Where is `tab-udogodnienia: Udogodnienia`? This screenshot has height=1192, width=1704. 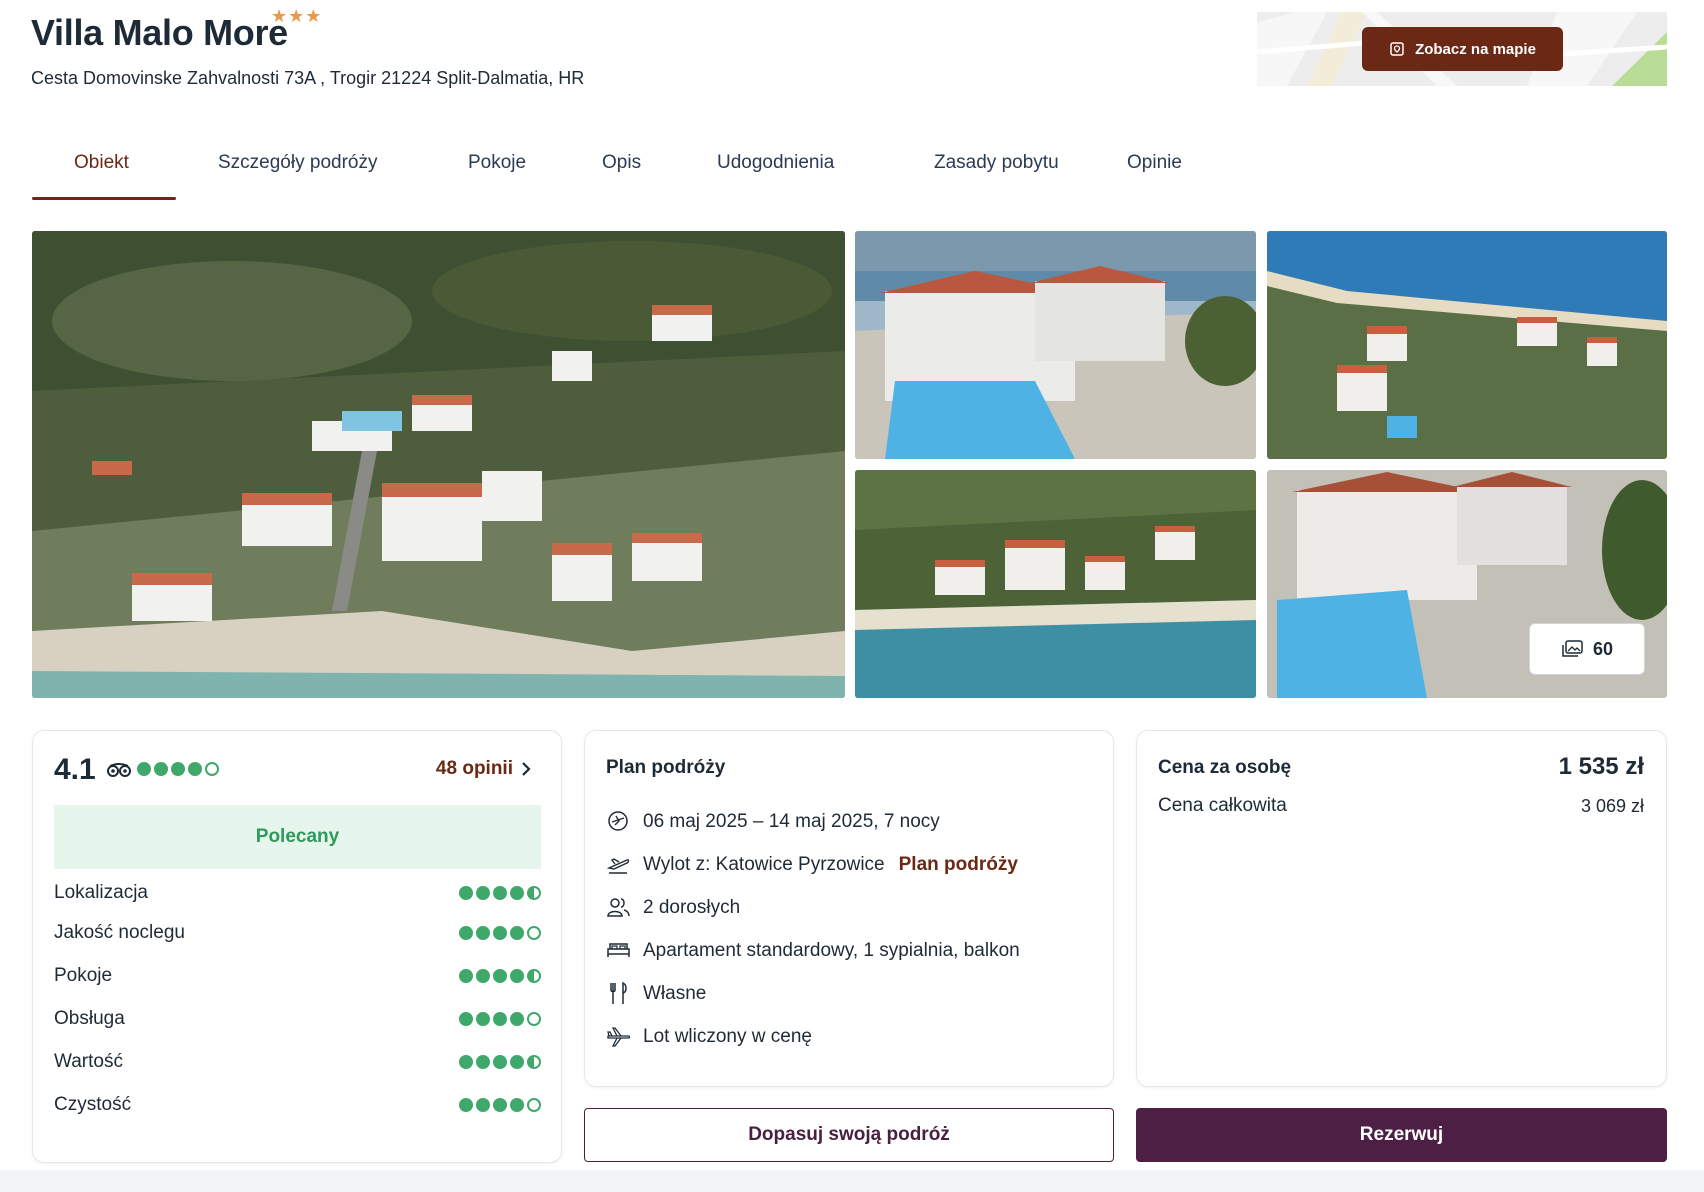
tab-udogodnienia: Udogodnienia is located at coordinates (804, 170).